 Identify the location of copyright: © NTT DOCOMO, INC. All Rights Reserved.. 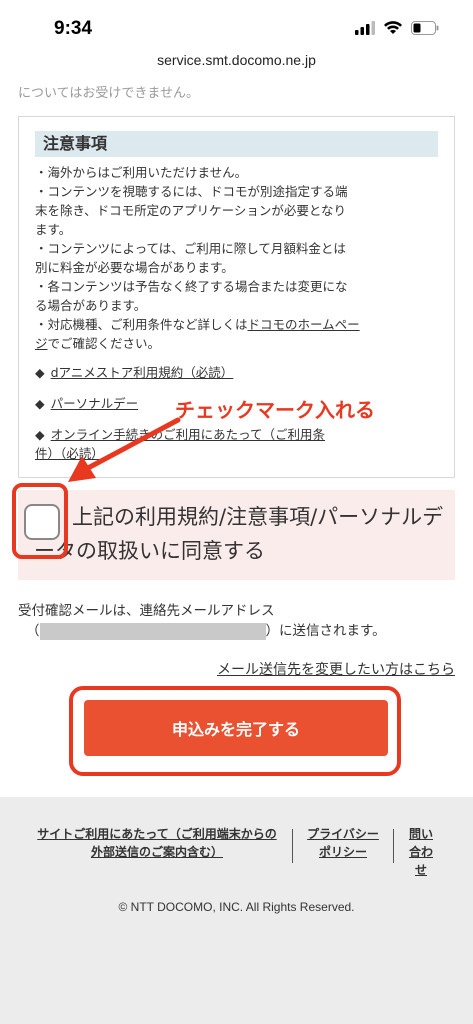
(236, 907).